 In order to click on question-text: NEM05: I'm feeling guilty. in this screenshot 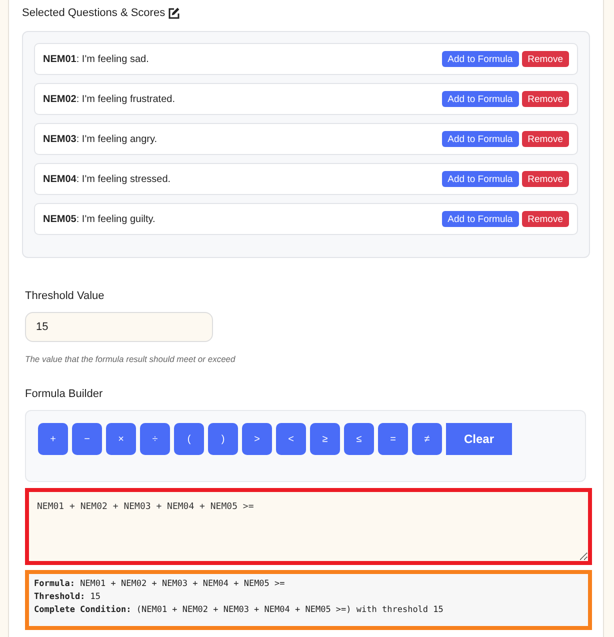, I will do `click(99, 219)`.